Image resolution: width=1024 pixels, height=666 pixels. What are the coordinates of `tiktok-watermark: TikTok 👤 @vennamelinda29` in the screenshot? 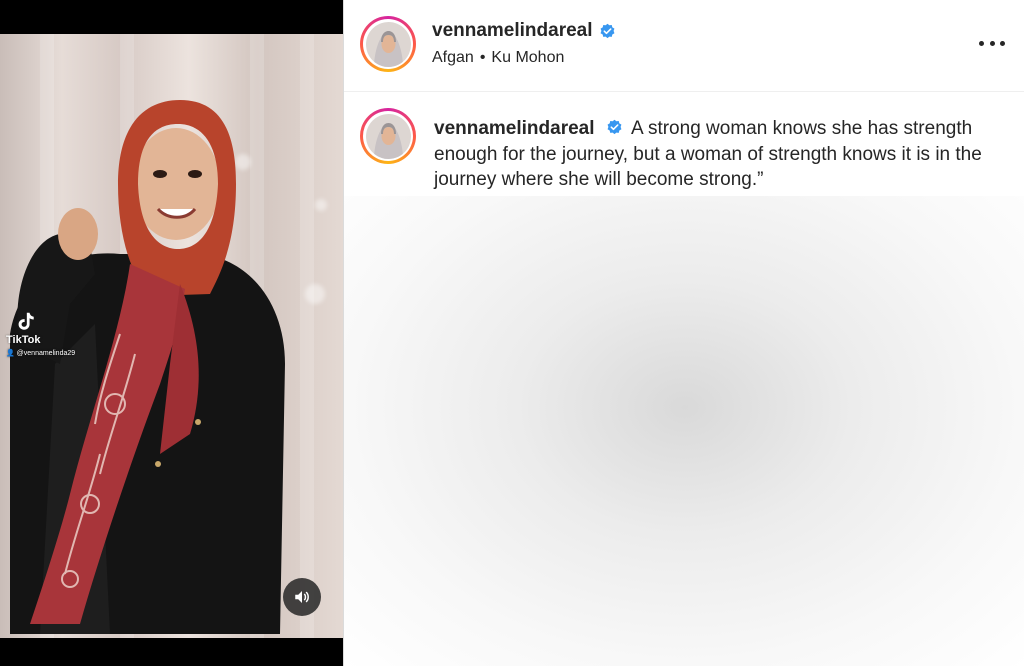 It's located at (40, 333).